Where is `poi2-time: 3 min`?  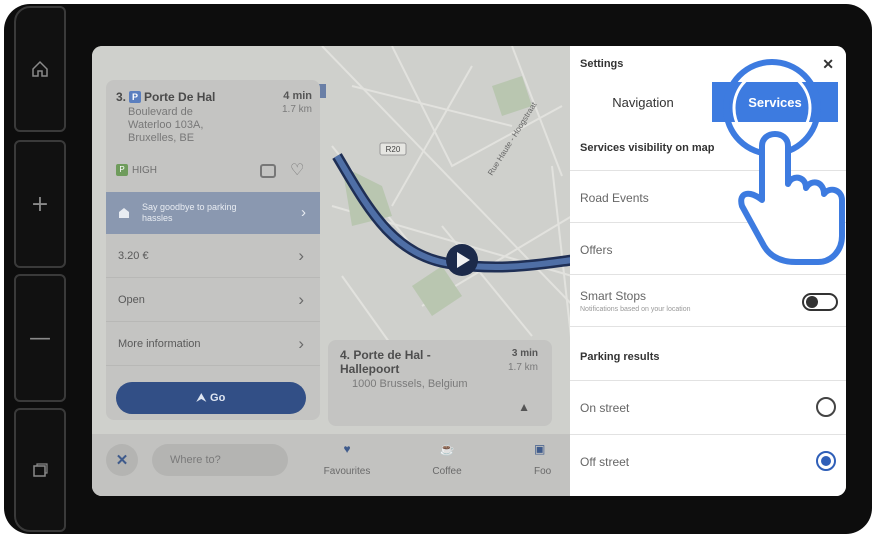 poi2-time: 3 min is located at coordinates (524, 353).